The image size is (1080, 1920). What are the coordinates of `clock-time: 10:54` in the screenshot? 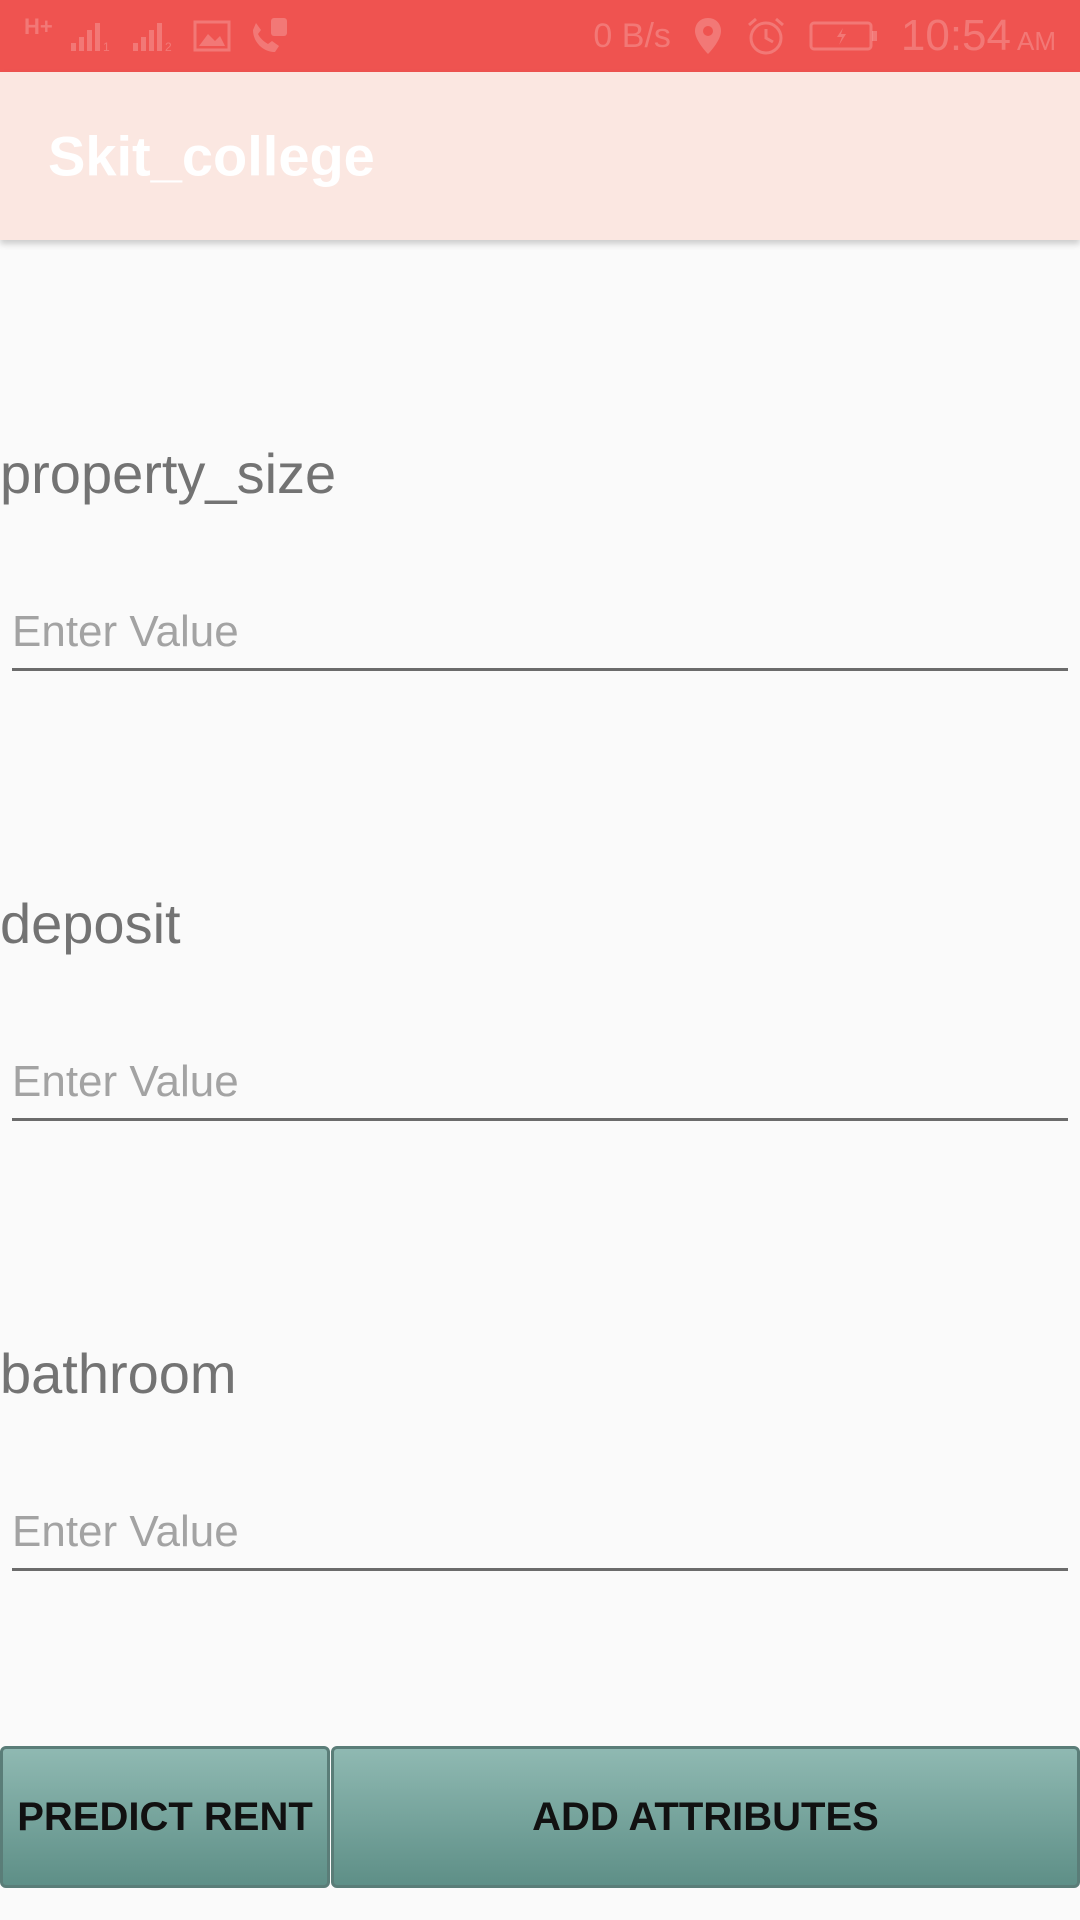 It's located at (955, 35).